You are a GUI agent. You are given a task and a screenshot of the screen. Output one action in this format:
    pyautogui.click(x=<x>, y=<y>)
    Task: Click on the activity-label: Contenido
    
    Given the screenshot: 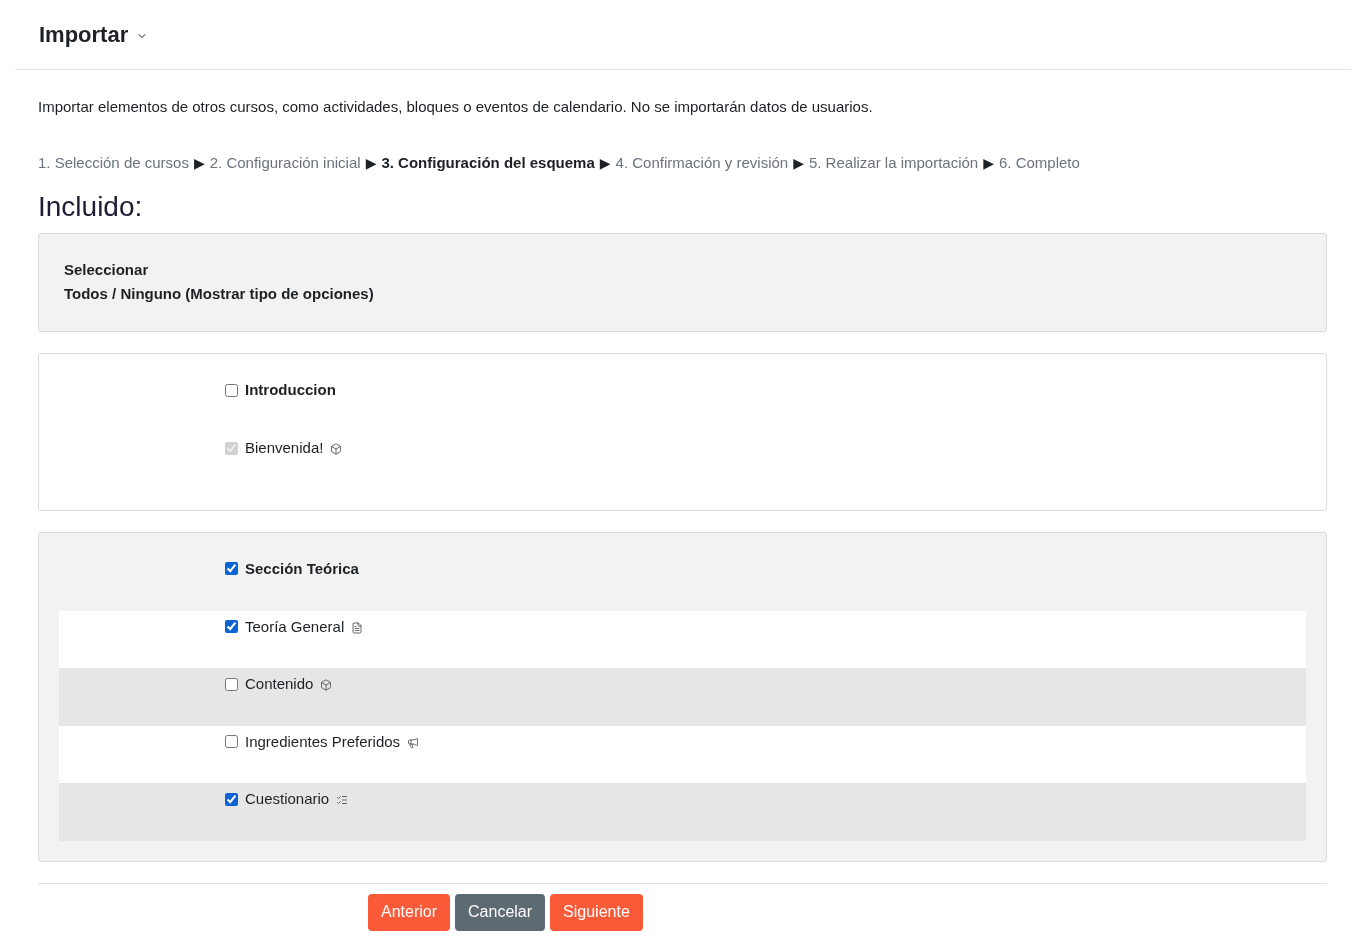 What is the action you would take?
    pyautogui.click(x=279, y=684)
    